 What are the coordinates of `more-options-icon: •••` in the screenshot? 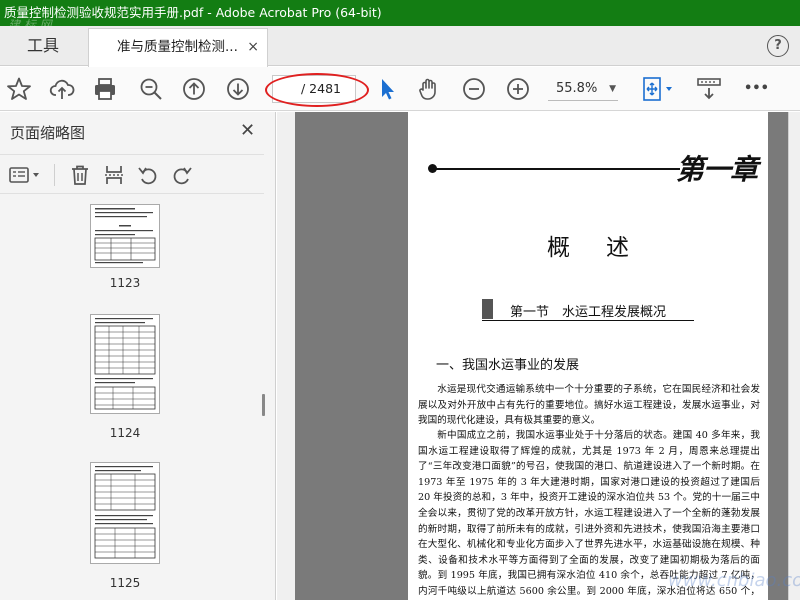 It's located at (758, 89).